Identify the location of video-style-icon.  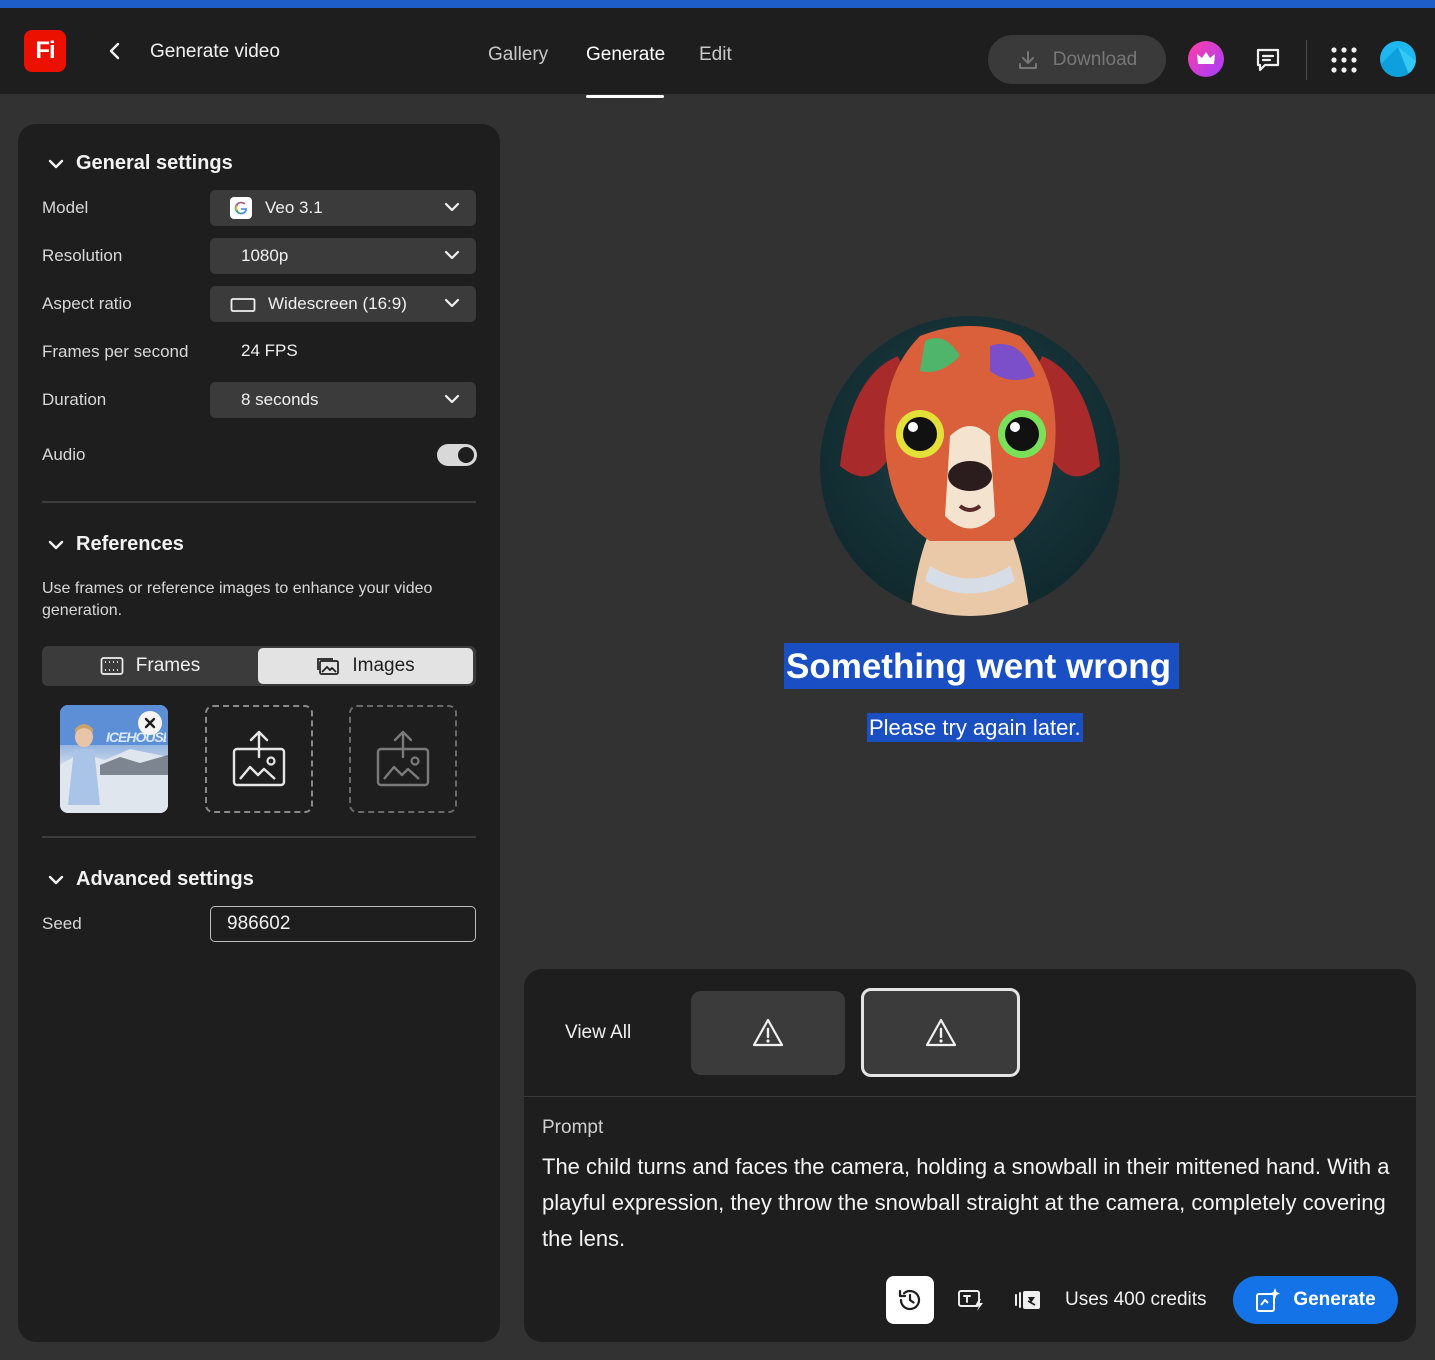
(1027, 1300).